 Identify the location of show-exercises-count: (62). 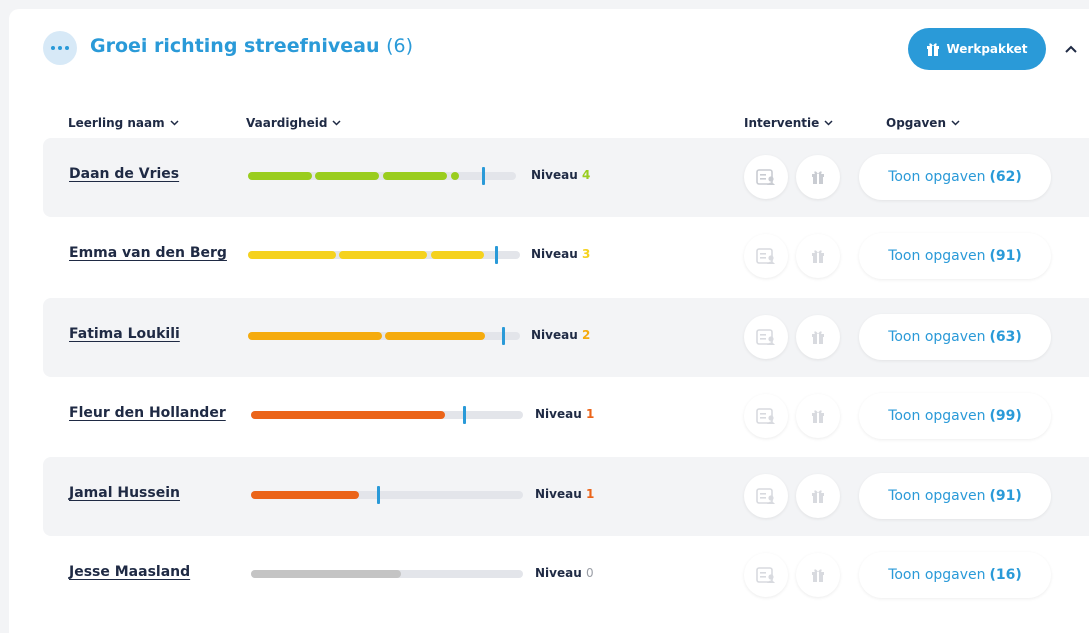
(1005, 177).